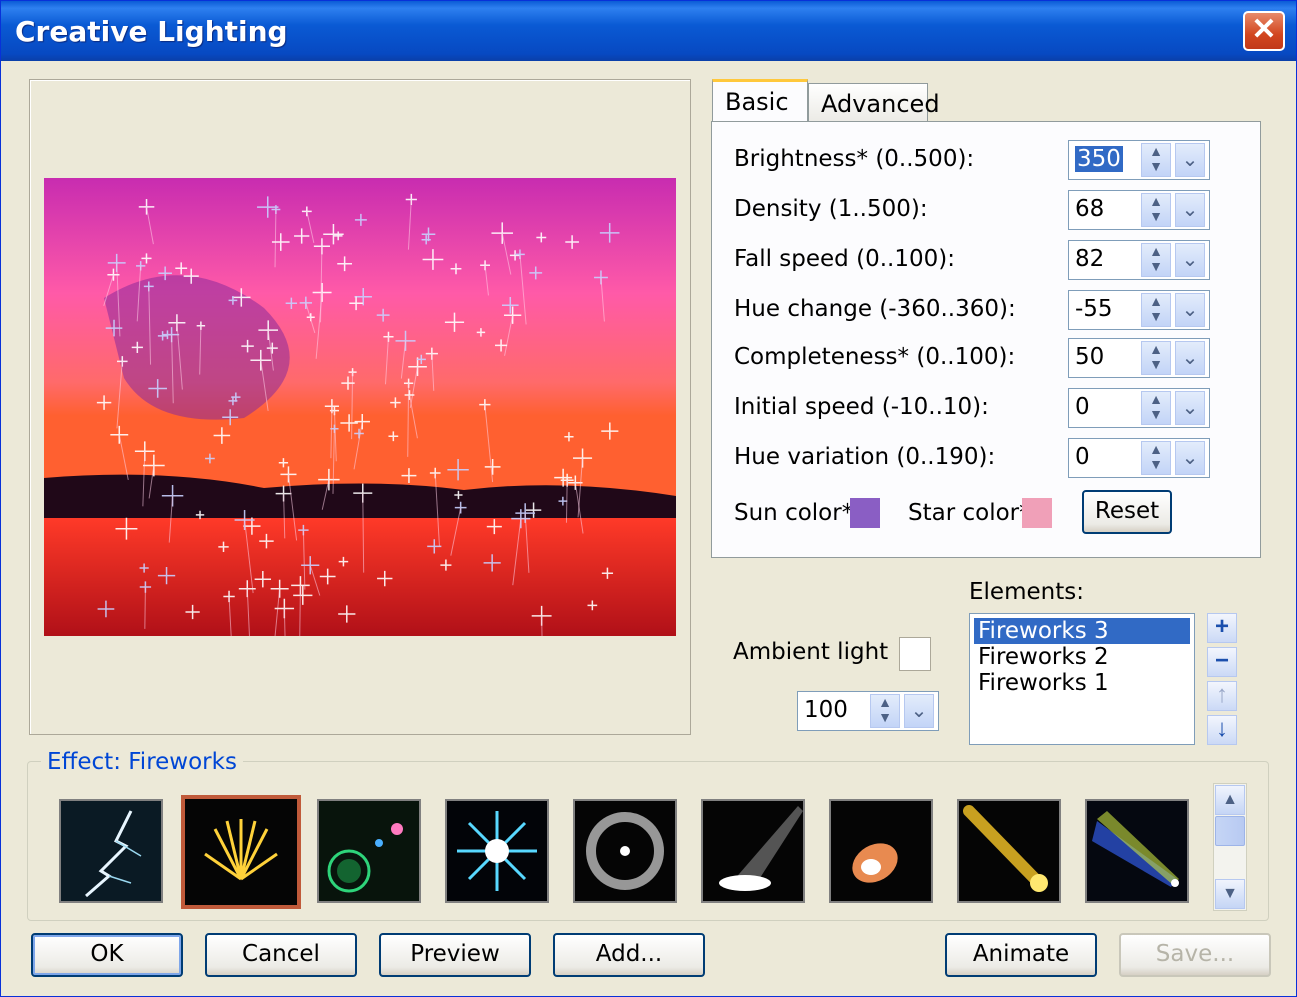 The height and width of the screenshot is (997, 1297). I want to click on comet-thumbnail, so click(1009, 851).